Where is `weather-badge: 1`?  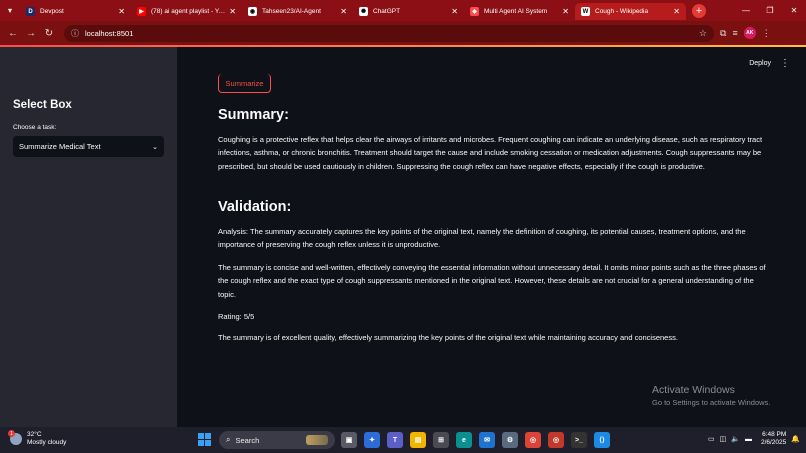
weather-badge: 1 is located at coordinates (11, 433).